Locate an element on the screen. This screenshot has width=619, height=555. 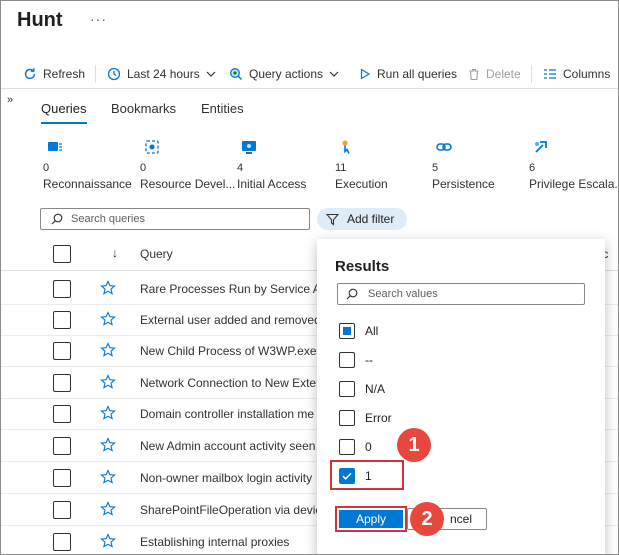
privilege-escalation-icon is located at coordinates (541, 147).